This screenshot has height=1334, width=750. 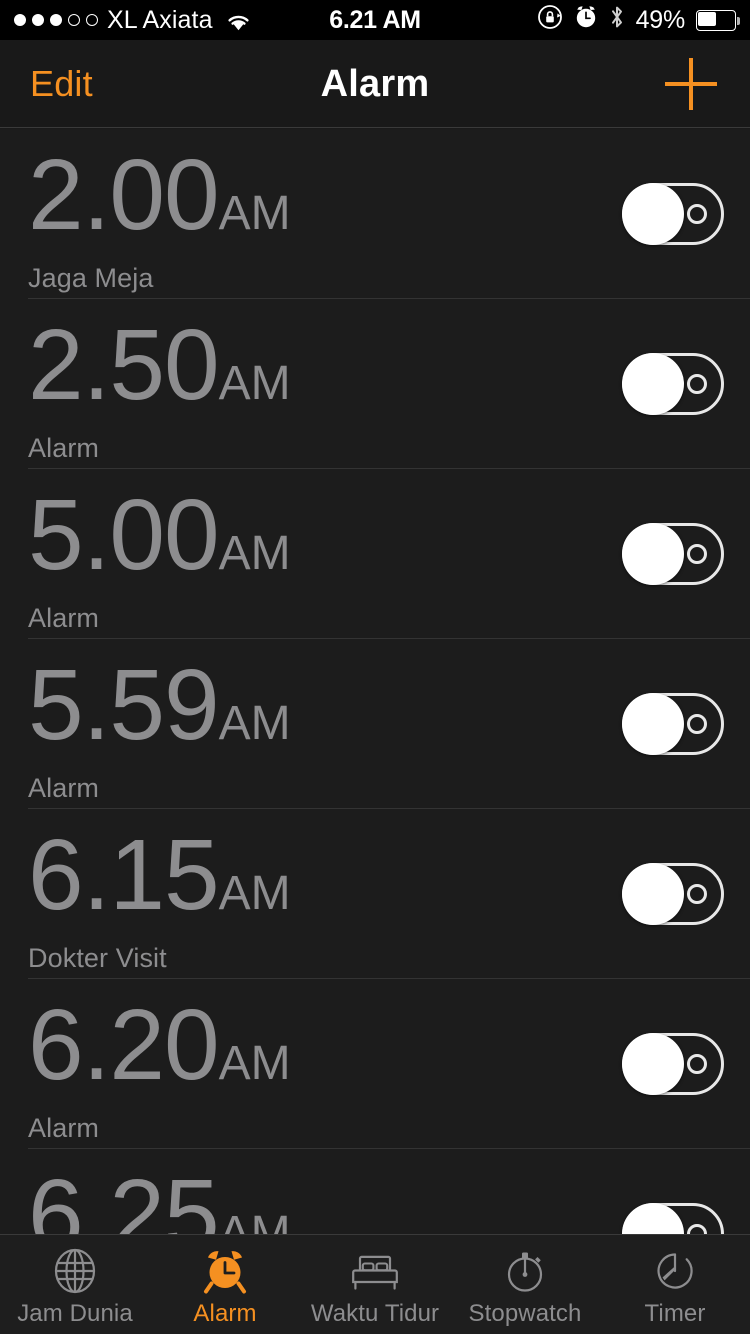 I want to click on wifi-icon, so click(x=238, y=20).